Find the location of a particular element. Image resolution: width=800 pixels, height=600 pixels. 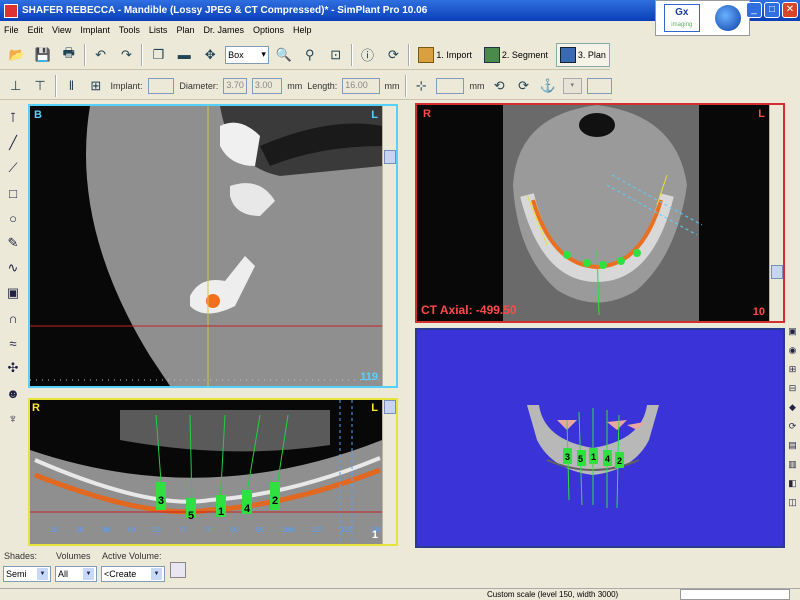

line-tool-icon: ╱ is located at coordinates (13, 143).